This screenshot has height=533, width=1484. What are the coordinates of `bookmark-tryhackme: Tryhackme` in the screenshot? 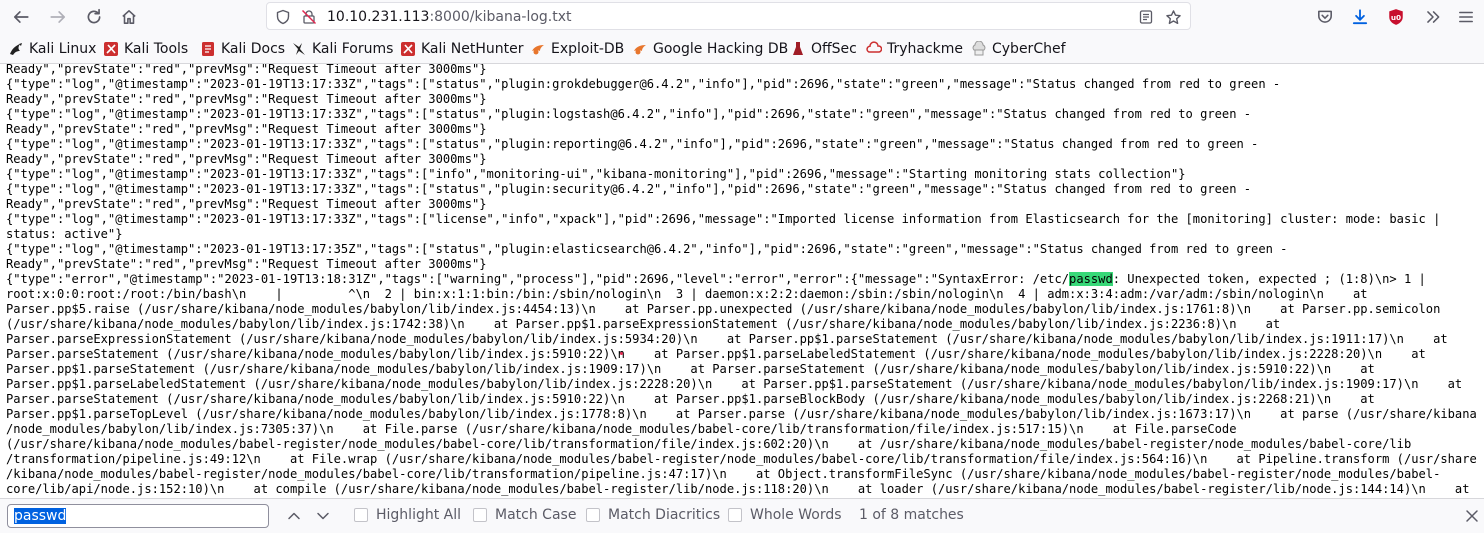 It's located at (914, 49).